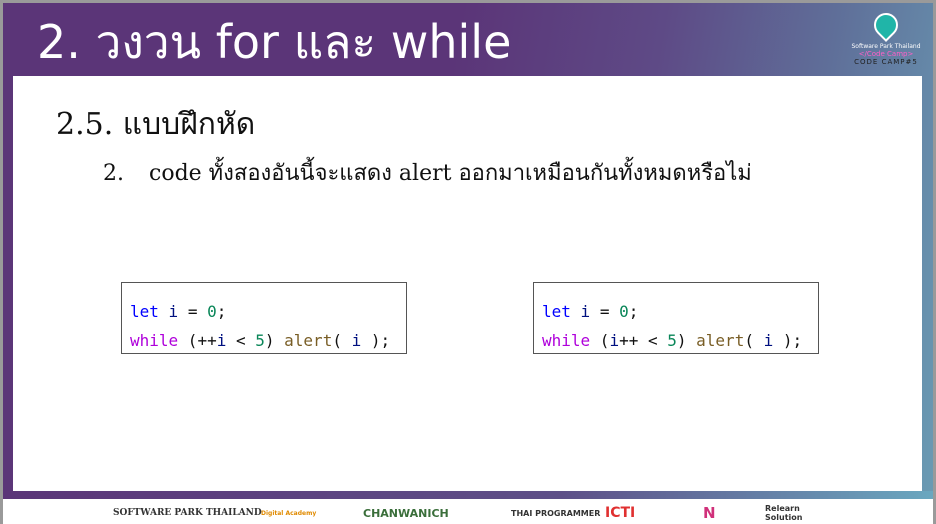  What do you see at coordinates (886, 54) in the screenshot?
I see `logo-line2: </Code Camp>` at bounding box center [886, 54].